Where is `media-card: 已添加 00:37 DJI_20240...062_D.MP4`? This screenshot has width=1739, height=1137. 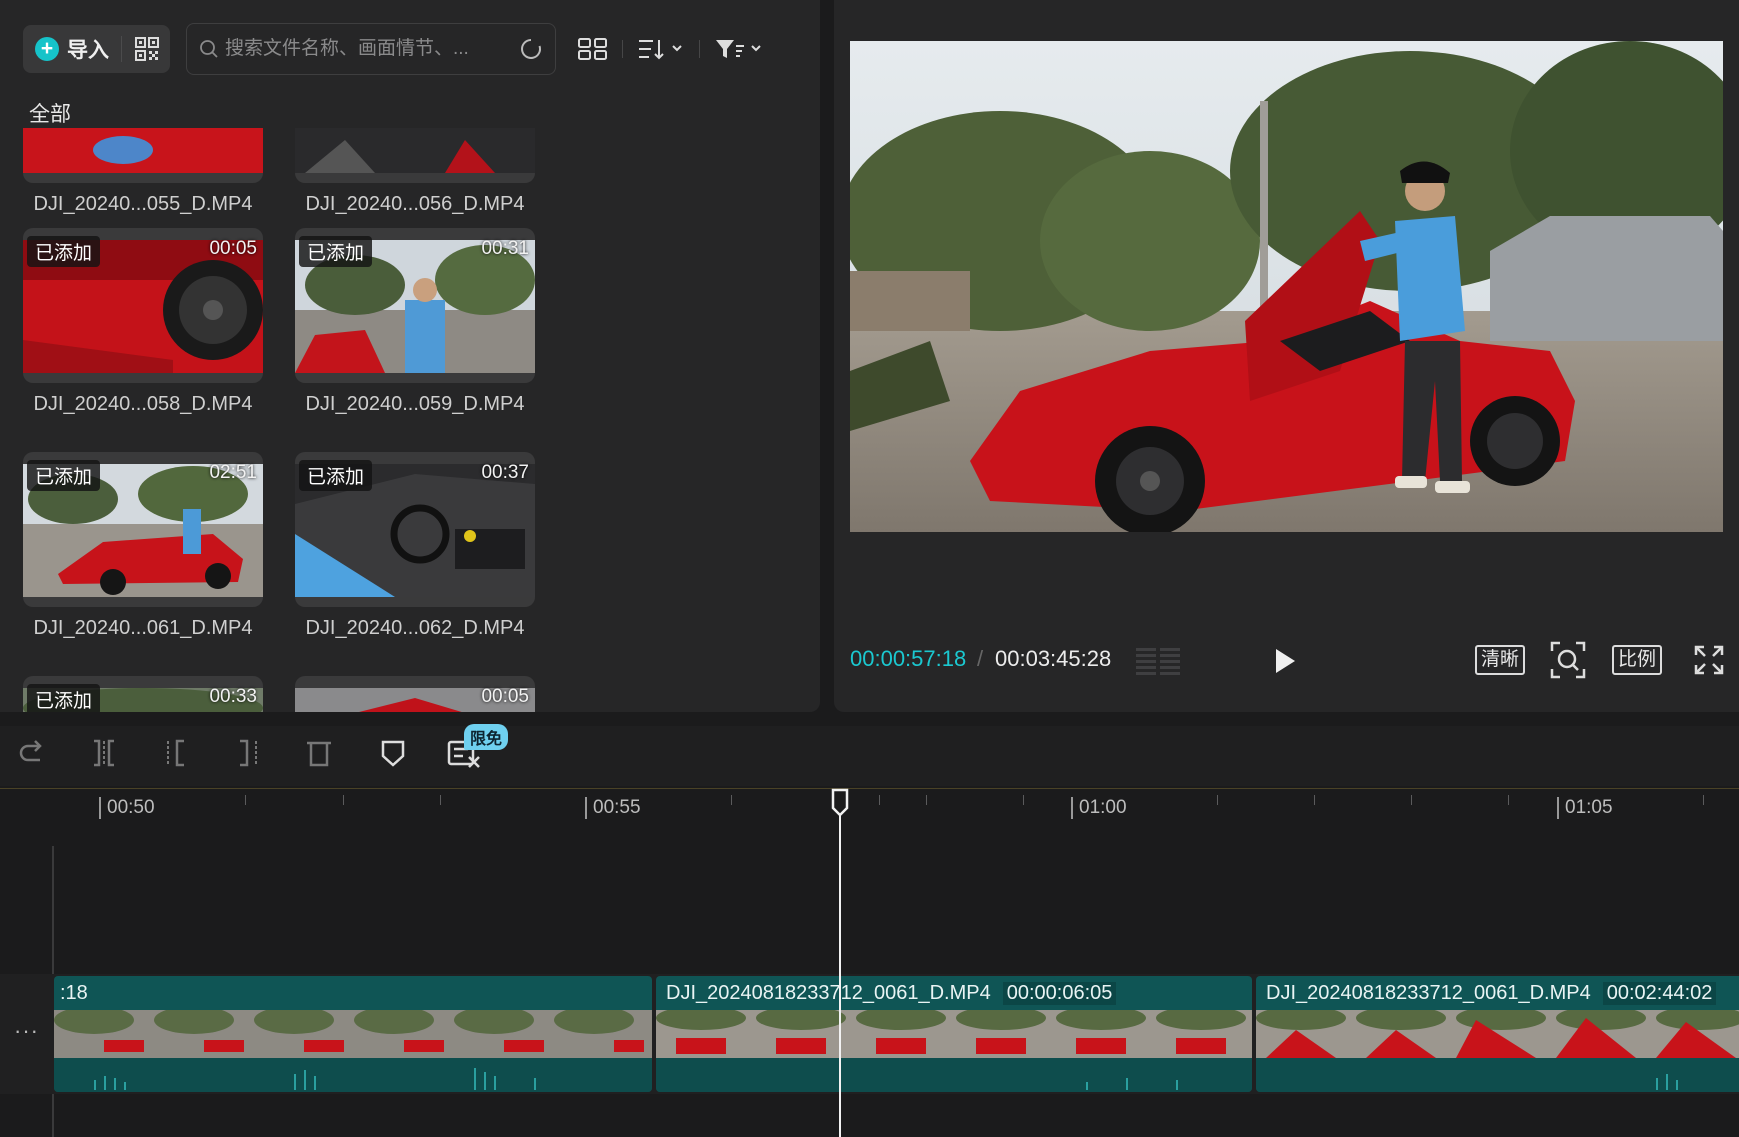 media-card: 已添加 00:37 DJI_20240...062_D.MP4 is located at coordinates (415, 546).